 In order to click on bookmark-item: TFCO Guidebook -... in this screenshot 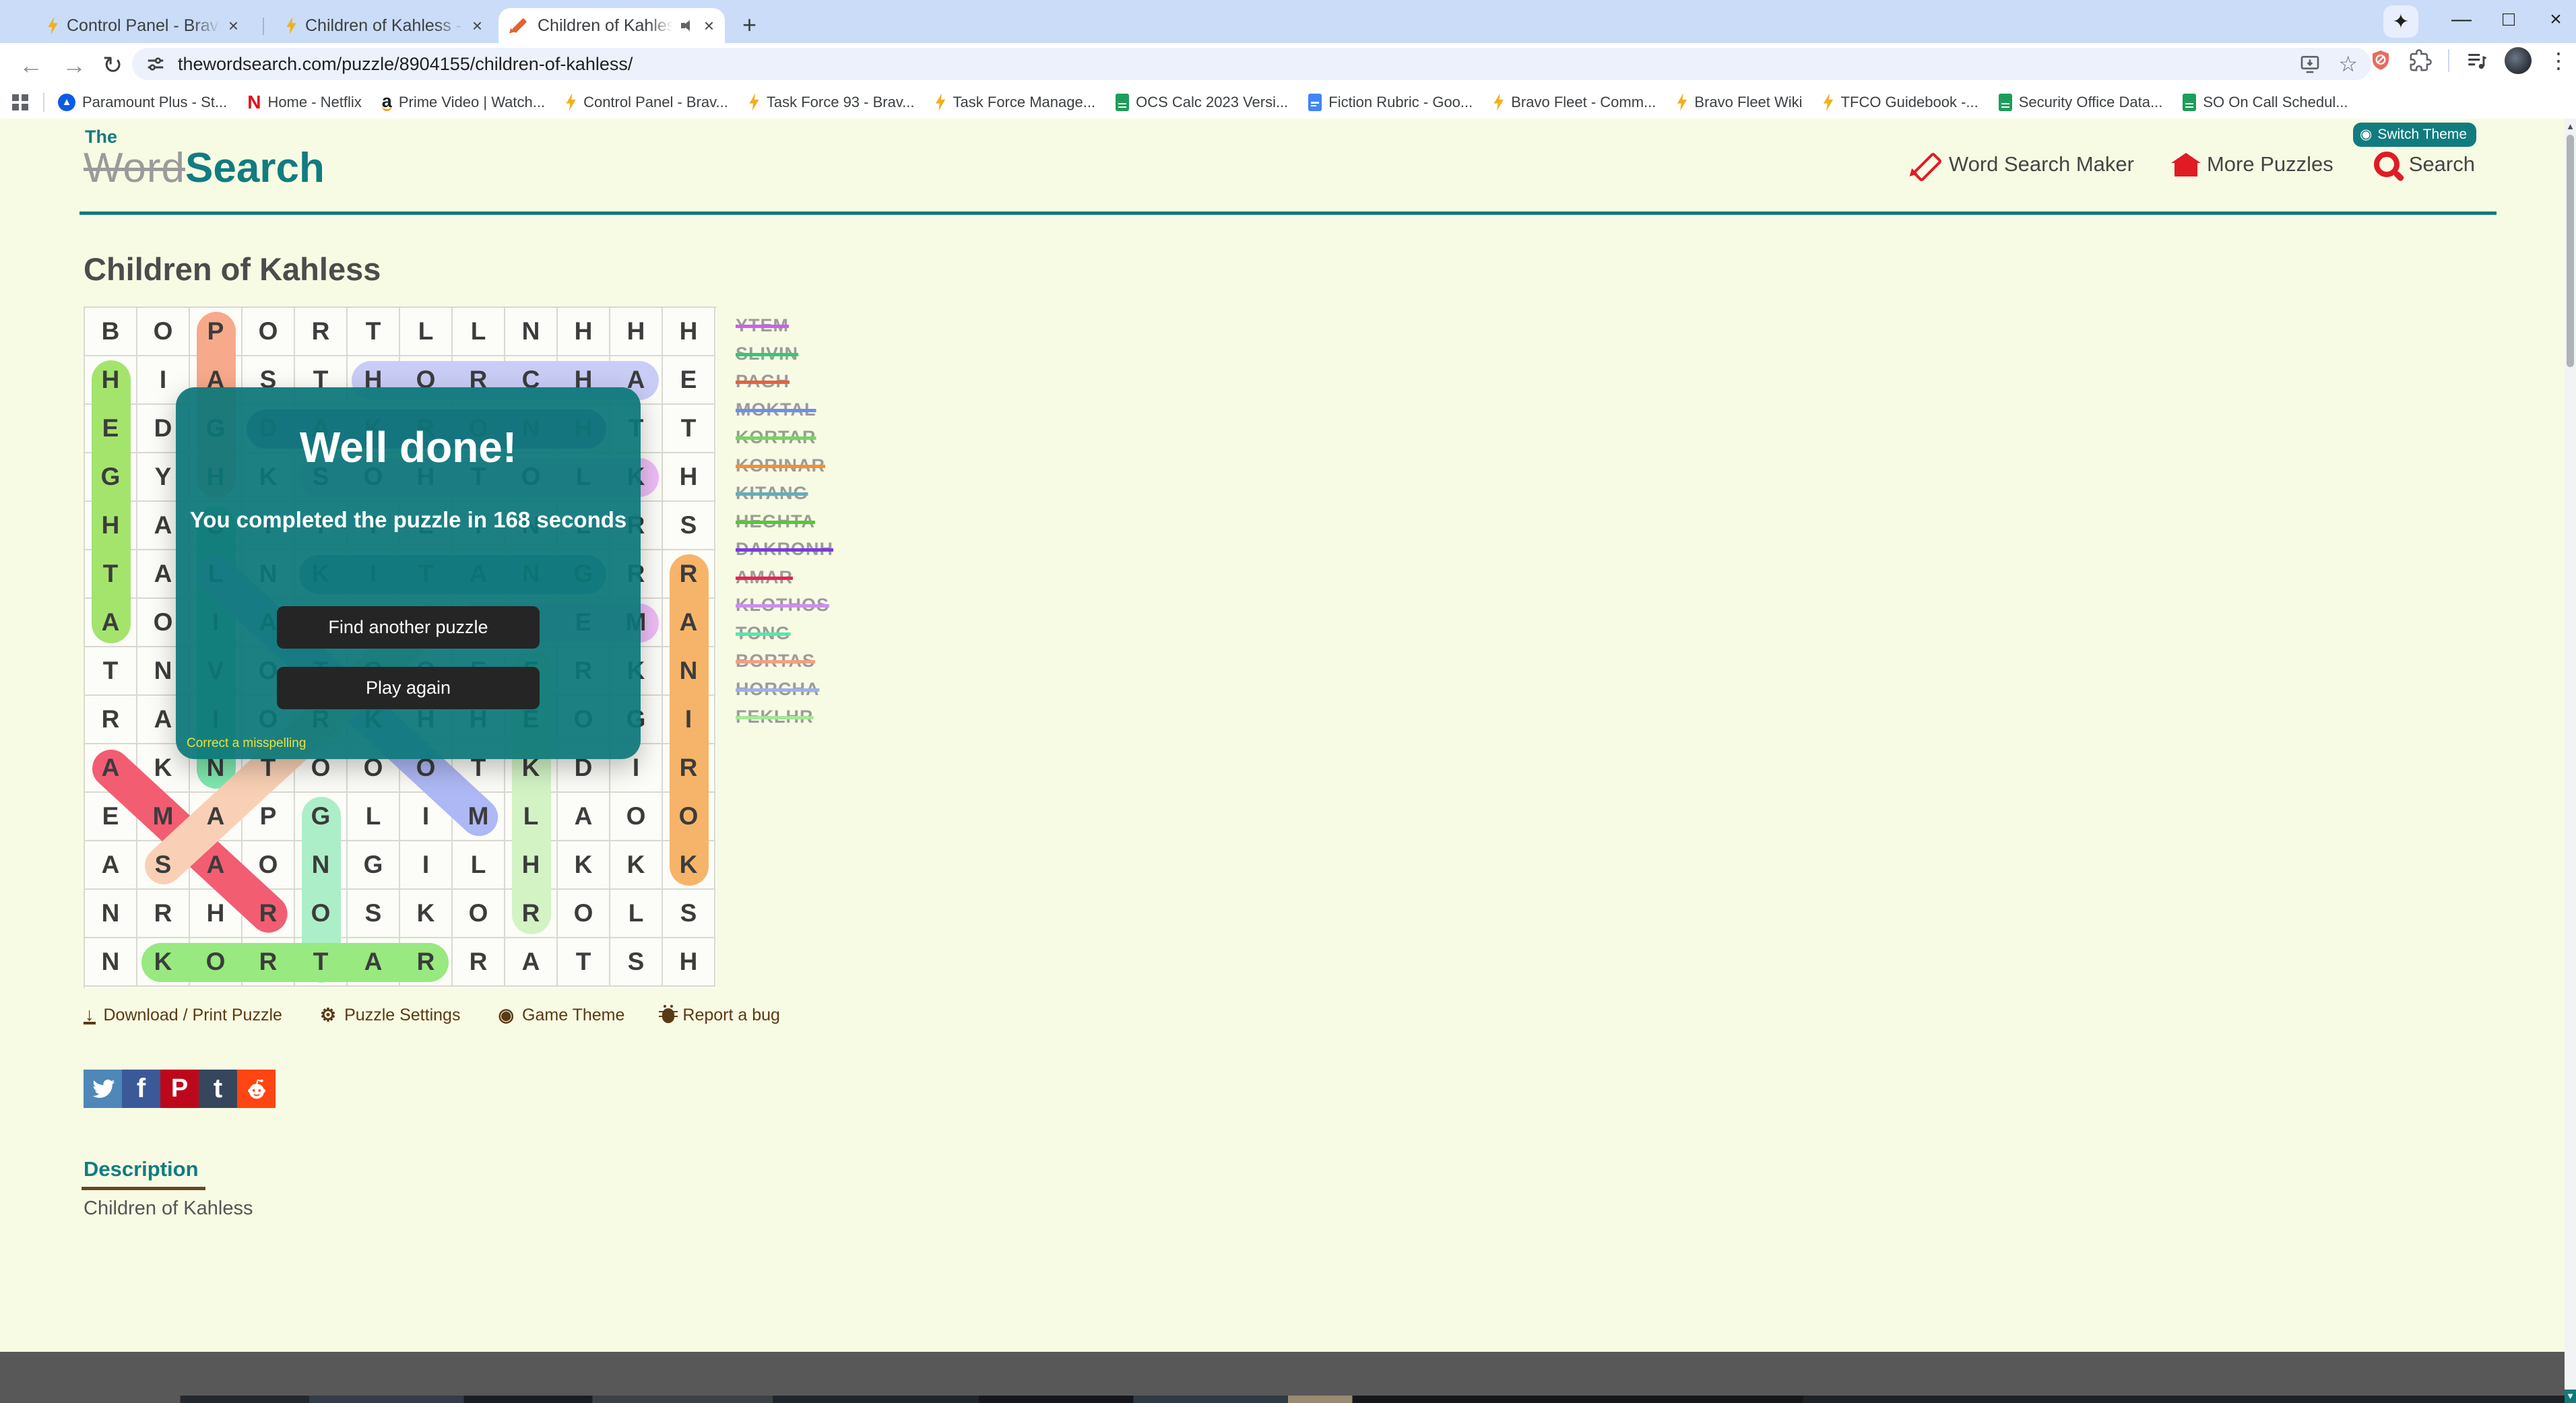, I will do `click(1900, 102)`.